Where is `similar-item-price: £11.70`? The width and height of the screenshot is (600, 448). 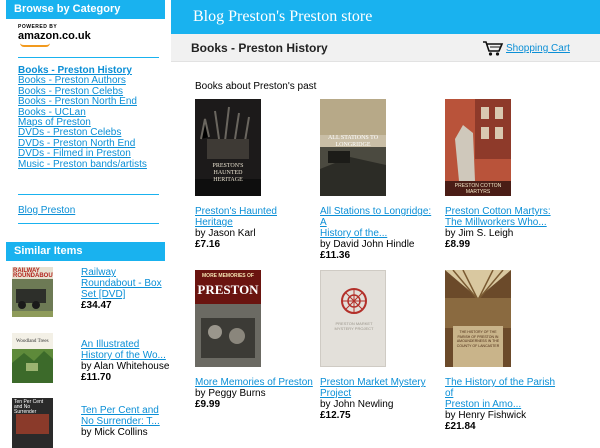
similar-item-price: £11.70 is located at coordinates (96, 377).